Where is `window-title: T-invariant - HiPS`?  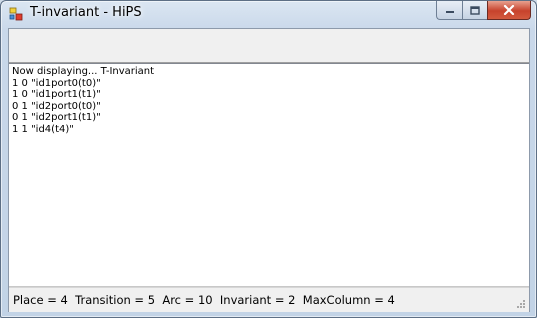
window-title: T-invariant - HiPS is located at coordinates (86, 12).